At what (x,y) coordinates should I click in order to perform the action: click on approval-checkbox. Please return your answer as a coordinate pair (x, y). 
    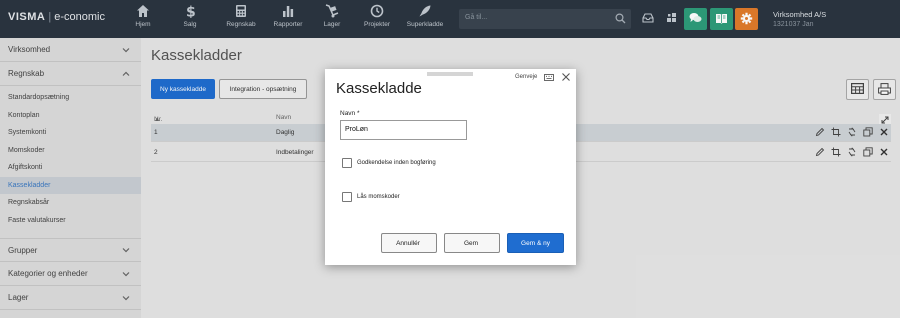
    Looking at the image, I should click on (347, 163).